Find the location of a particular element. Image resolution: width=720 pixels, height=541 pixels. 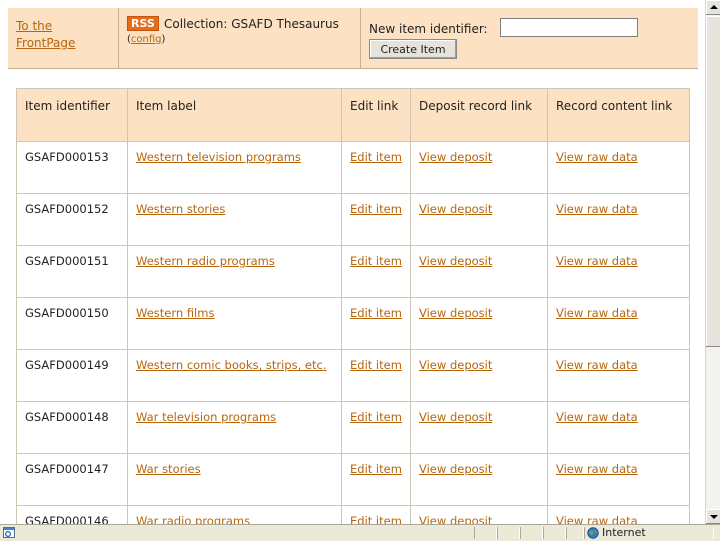

item-identifier: GSAFD000146 is located at coordinates (72, 514).